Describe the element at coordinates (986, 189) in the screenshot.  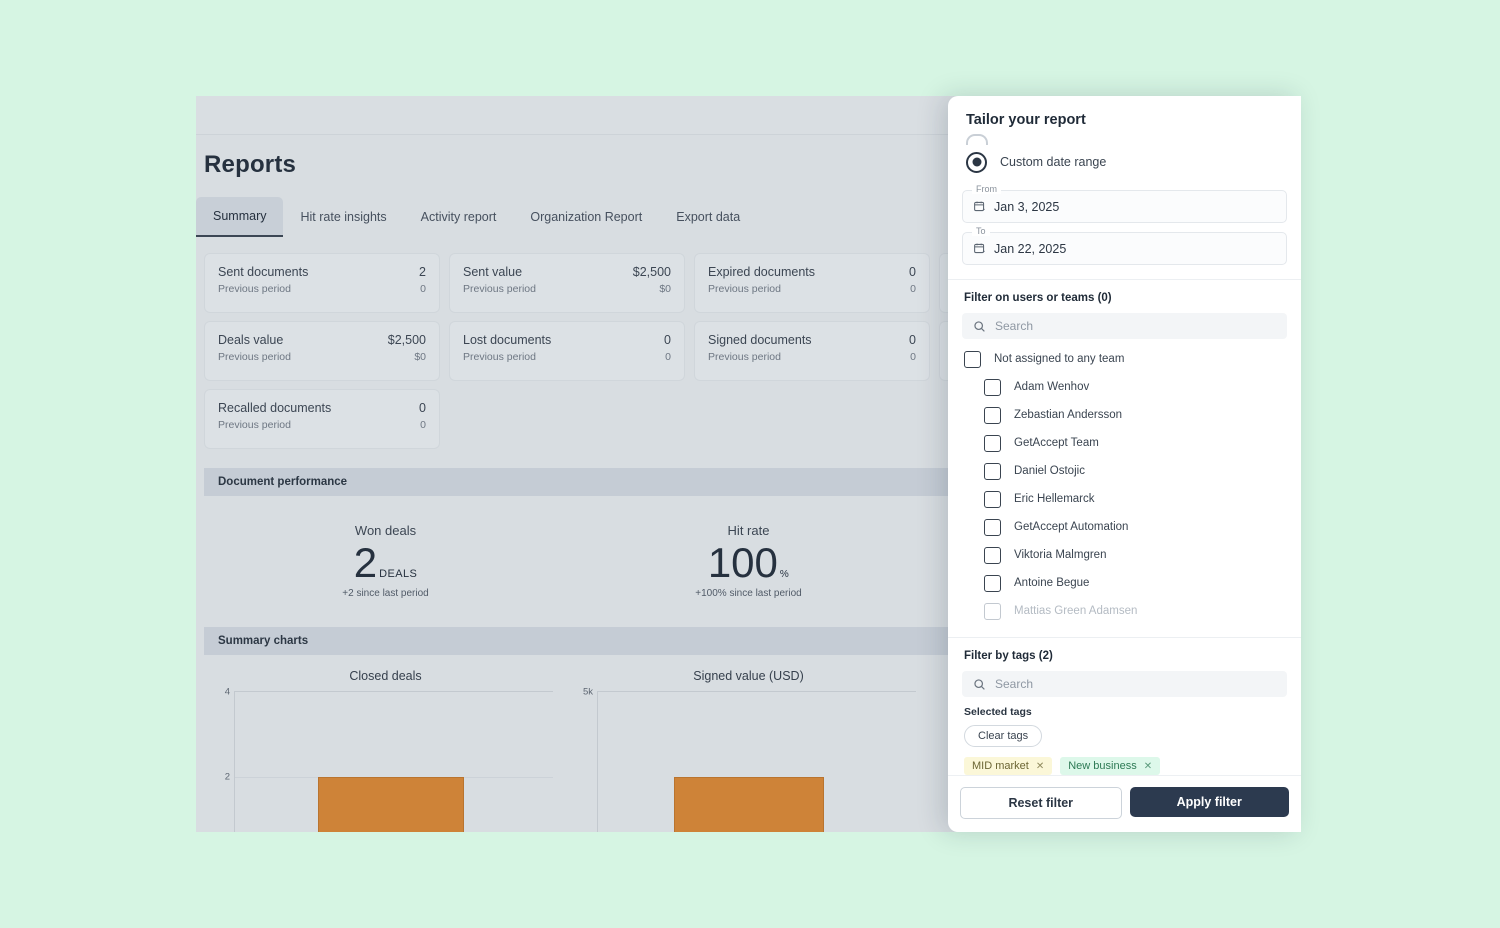
I see `date-from-legend: From` at that location.